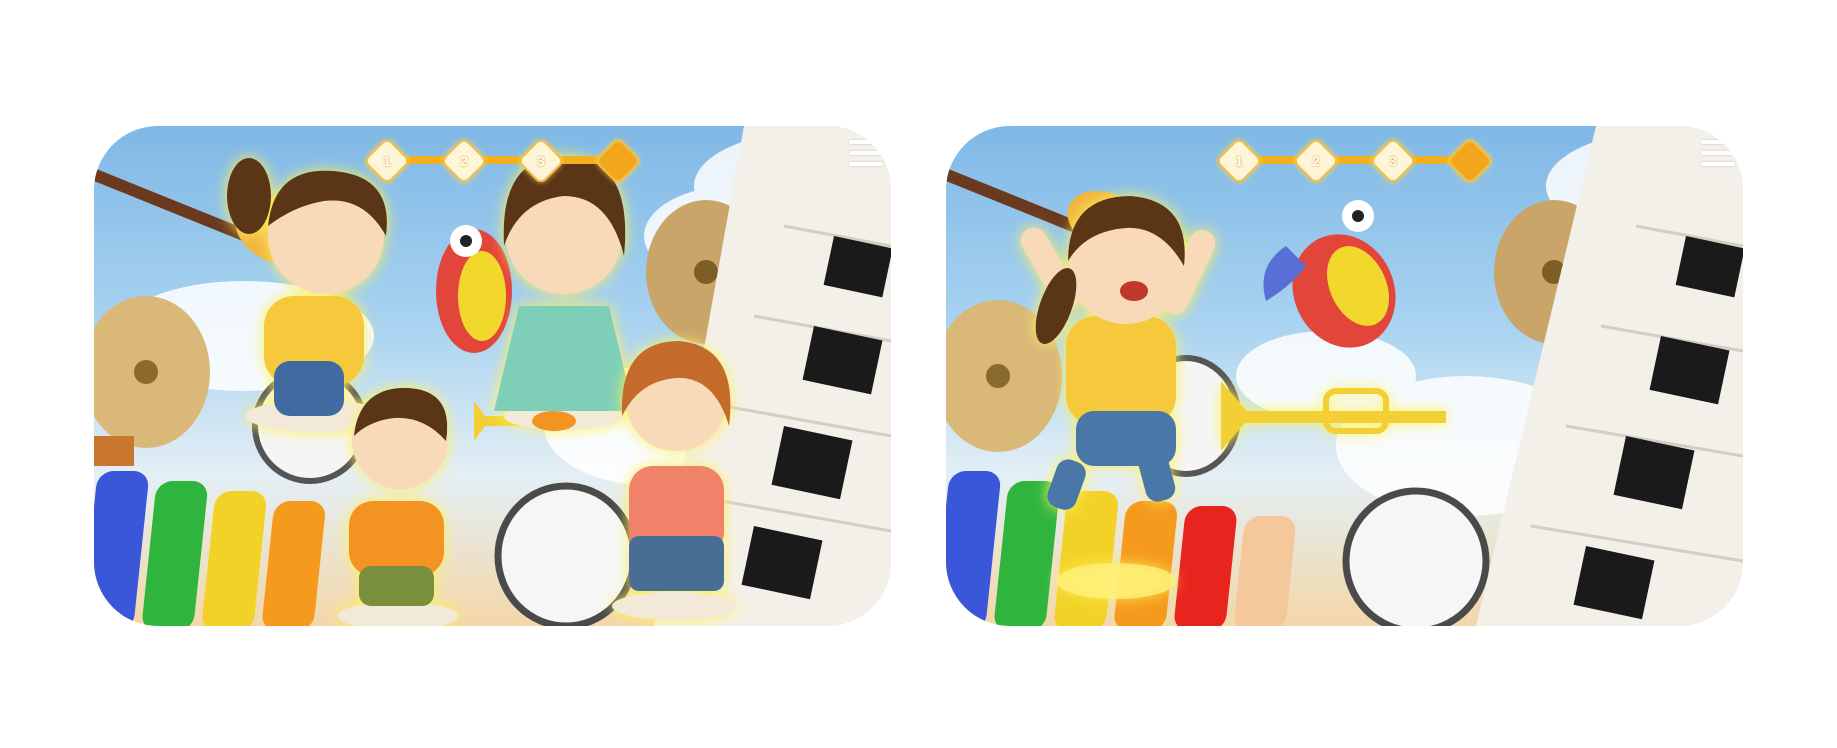 This screenshot has height=748, width=1837. Describe the element at coordinates (398, 506) in the screenshot. I see `character-orange-shirt-boy` at that location.